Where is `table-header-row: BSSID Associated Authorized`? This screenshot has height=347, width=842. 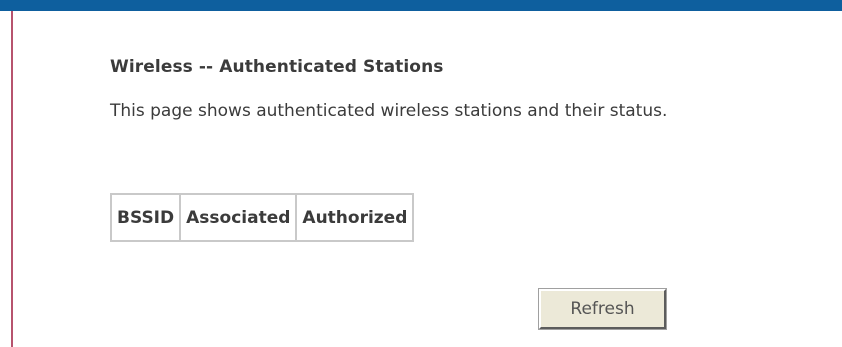
table-header-row: BSSID Associated Authorized is located at coordinates (262, 217).